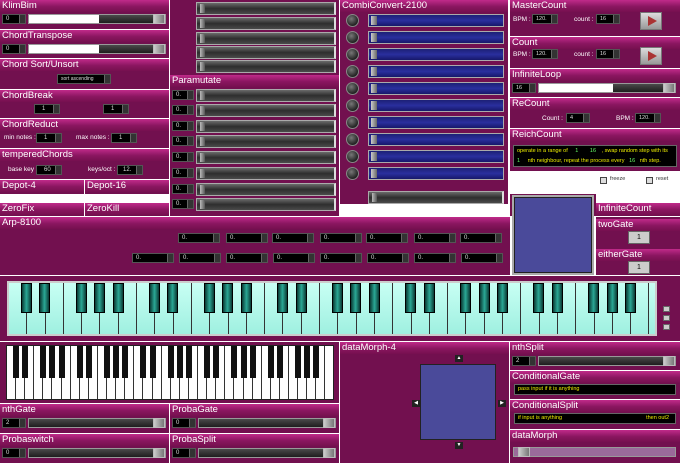 The width and height of the screenshot is (680, 463). Describe the element at coordinates (521, 161) in the screenshot. I see `reichcount-l2a: 1` at that location.